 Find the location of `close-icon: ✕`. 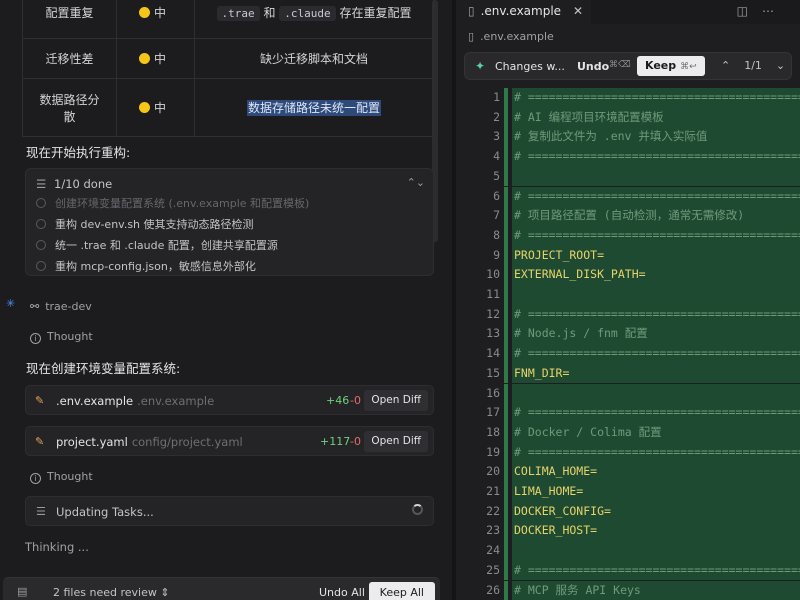

close-icon: ✕ is located at coordinates (578, 11).